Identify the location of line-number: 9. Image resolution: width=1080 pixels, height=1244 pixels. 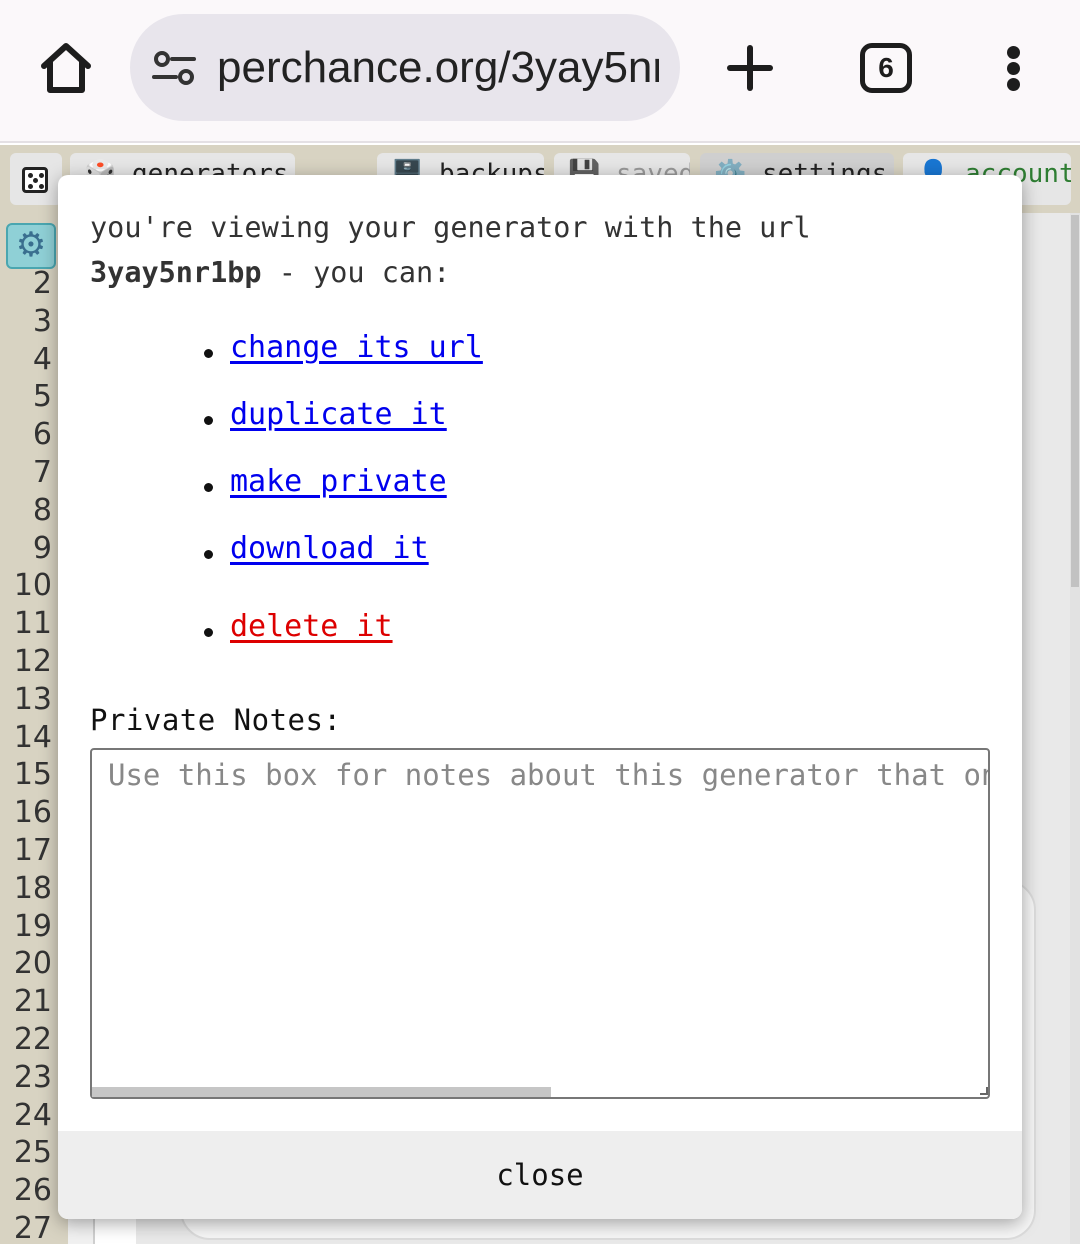
(42, 548).